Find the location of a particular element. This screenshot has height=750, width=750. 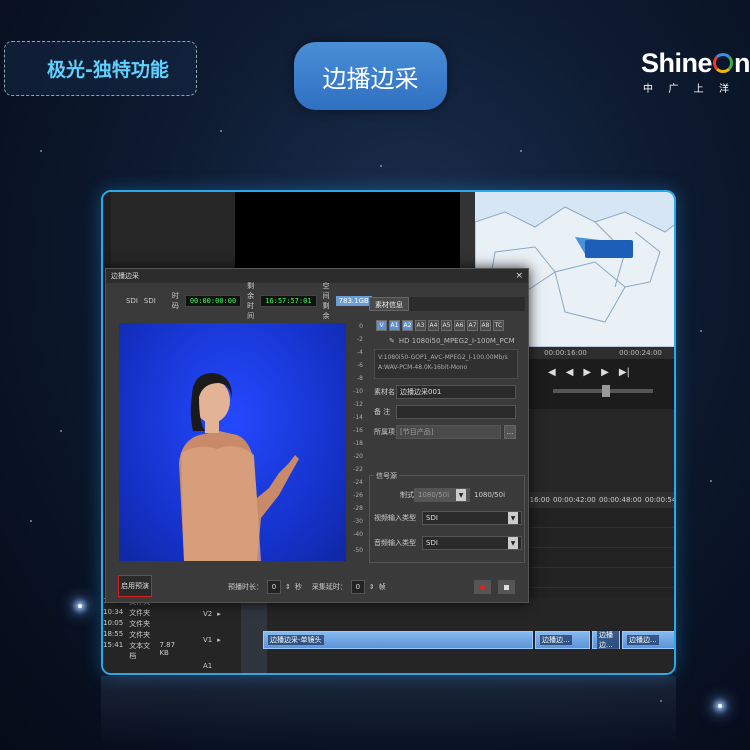

monitor-controls: 00:00:16:00 00:00:24:00 ◀ ◀ ▶ ▶ ▶| is located at coordinates (601, 378).